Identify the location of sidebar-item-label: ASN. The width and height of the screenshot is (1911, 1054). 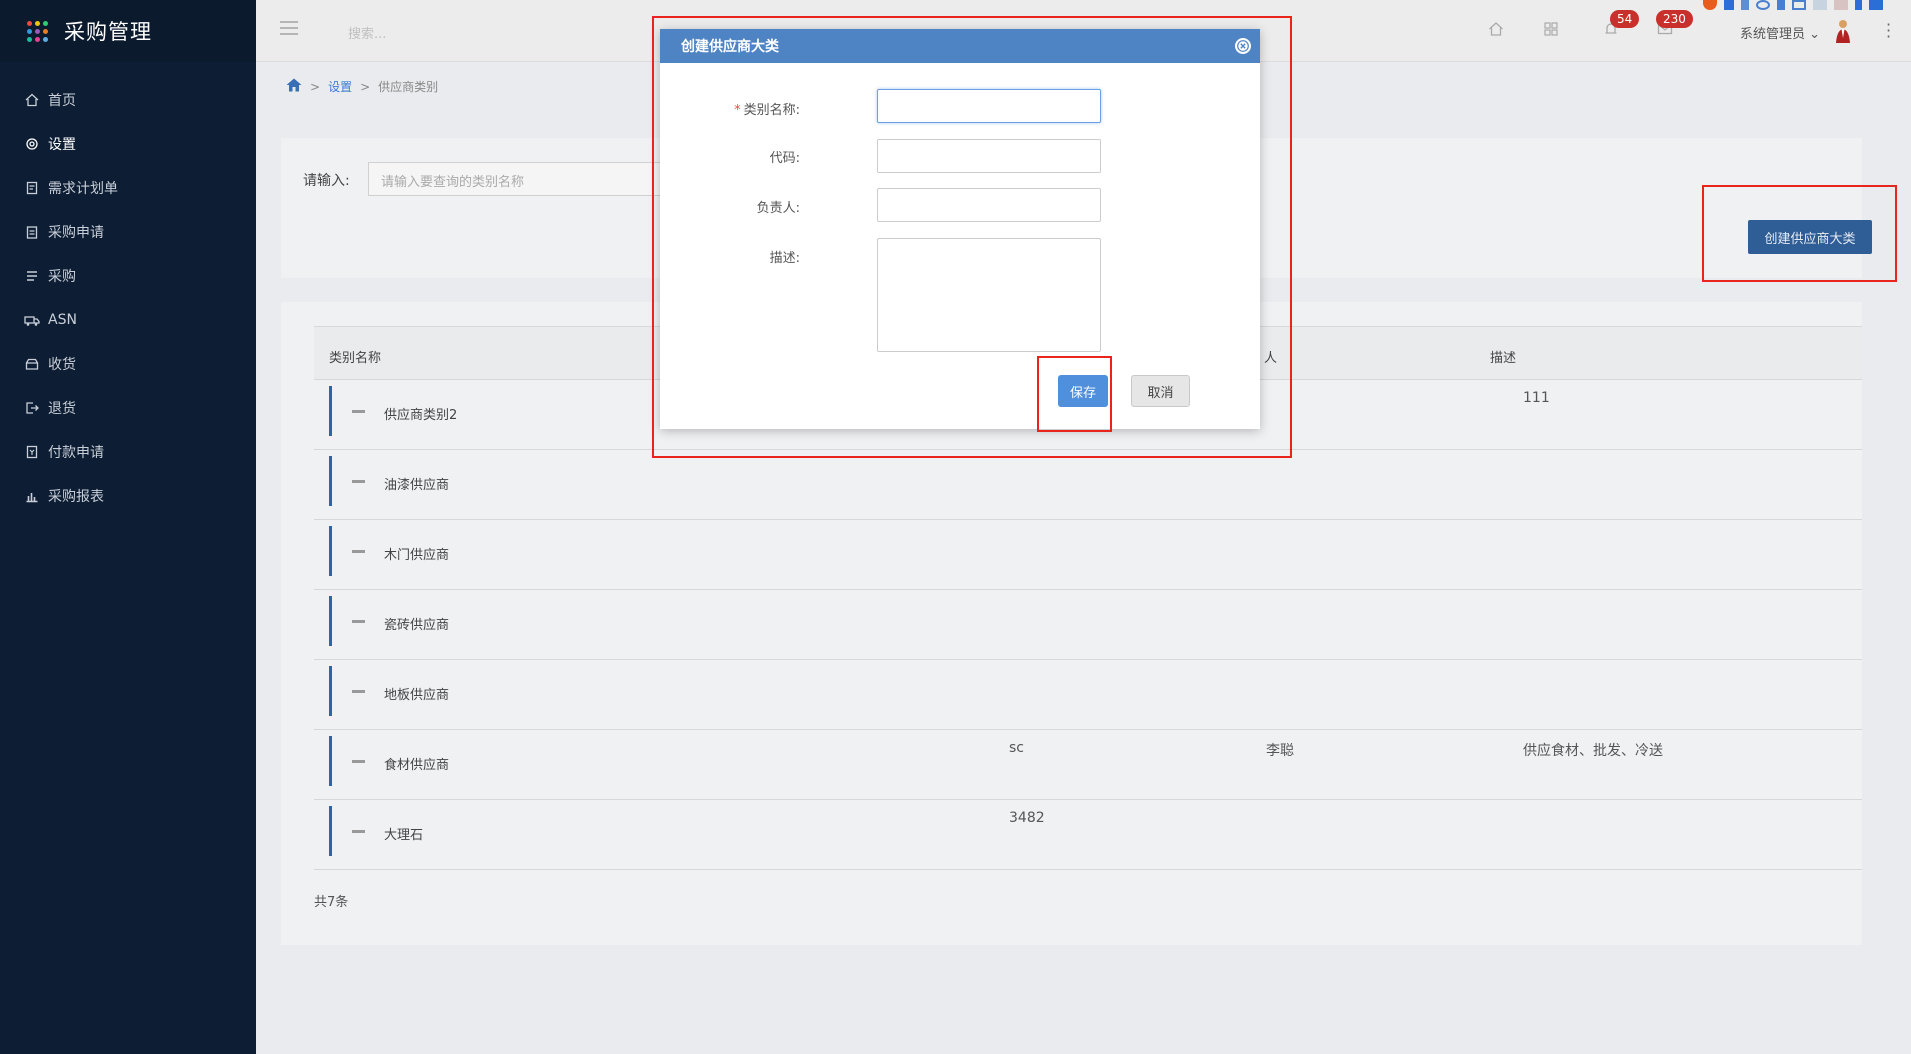
(62, 320).